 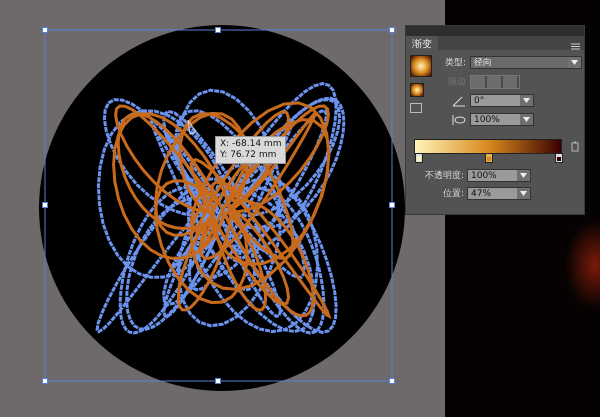 What do you see at coordinates (251, 144) in the screenshot?
I see `x-coordinate: X: -68.14 mm` at bounding box center [251, 144].